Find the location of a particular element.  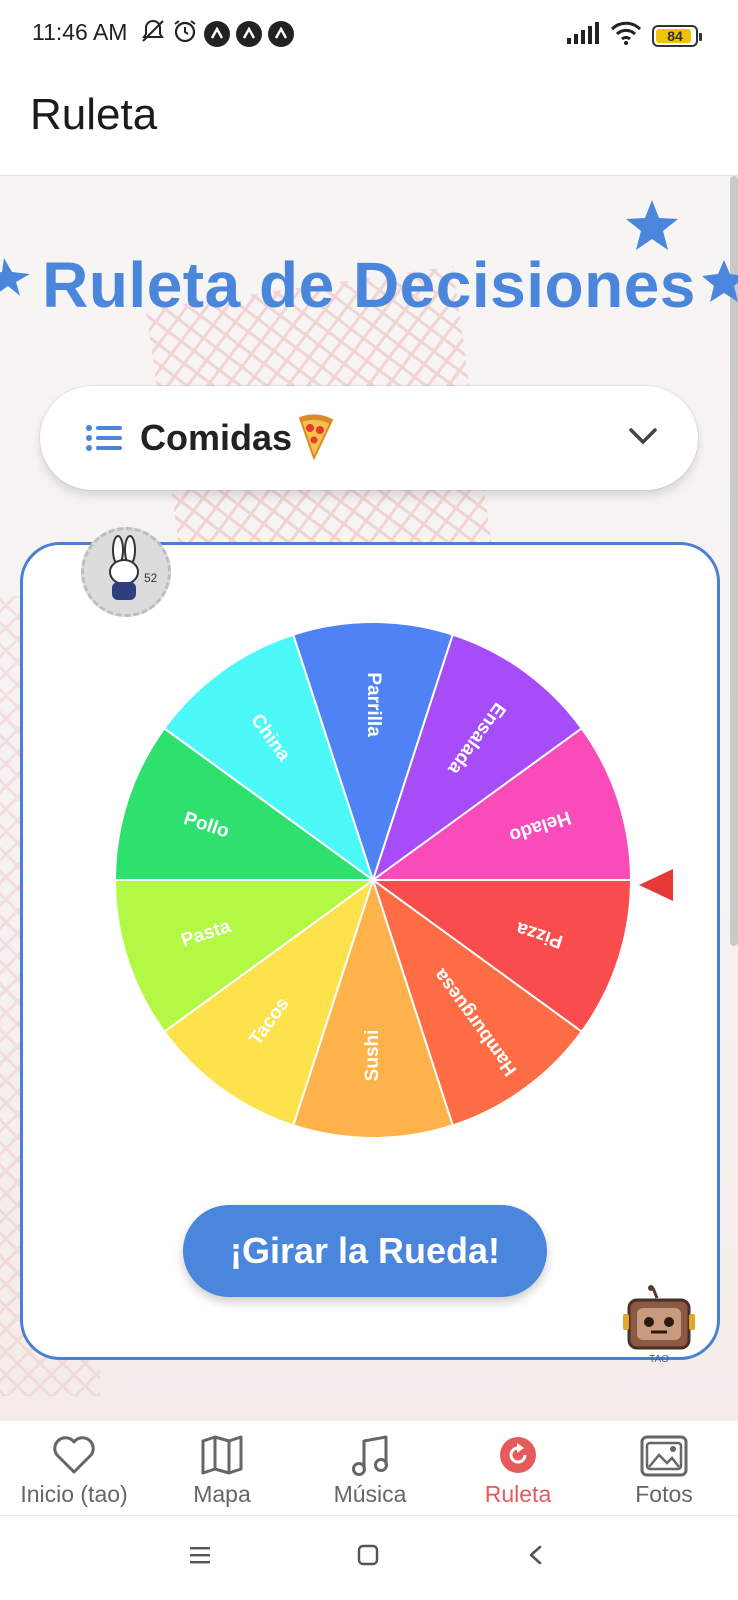

app-bar: Ruleta is located at coordinates (369, 121).